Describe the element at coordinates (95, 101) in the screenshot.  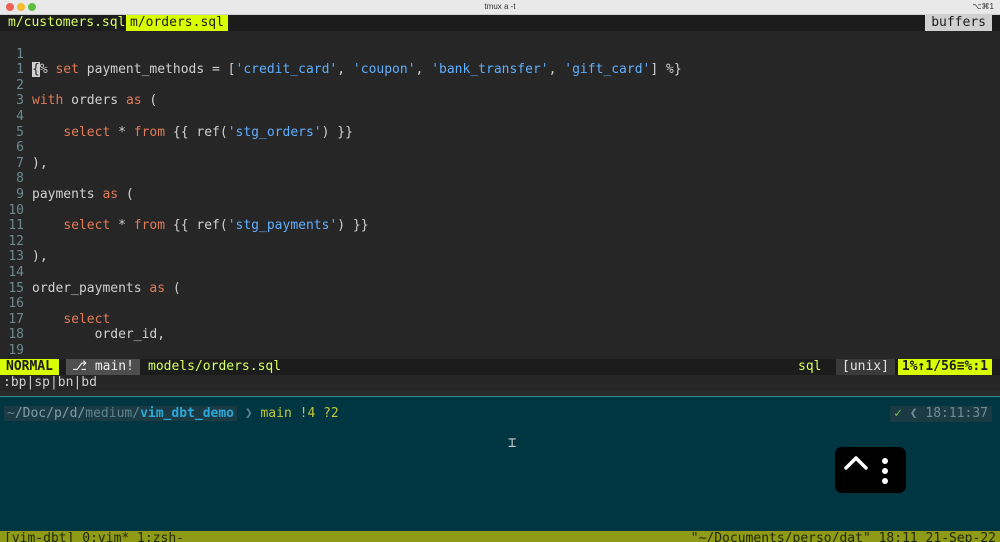
I see `line-code: with orders as (` at that location.